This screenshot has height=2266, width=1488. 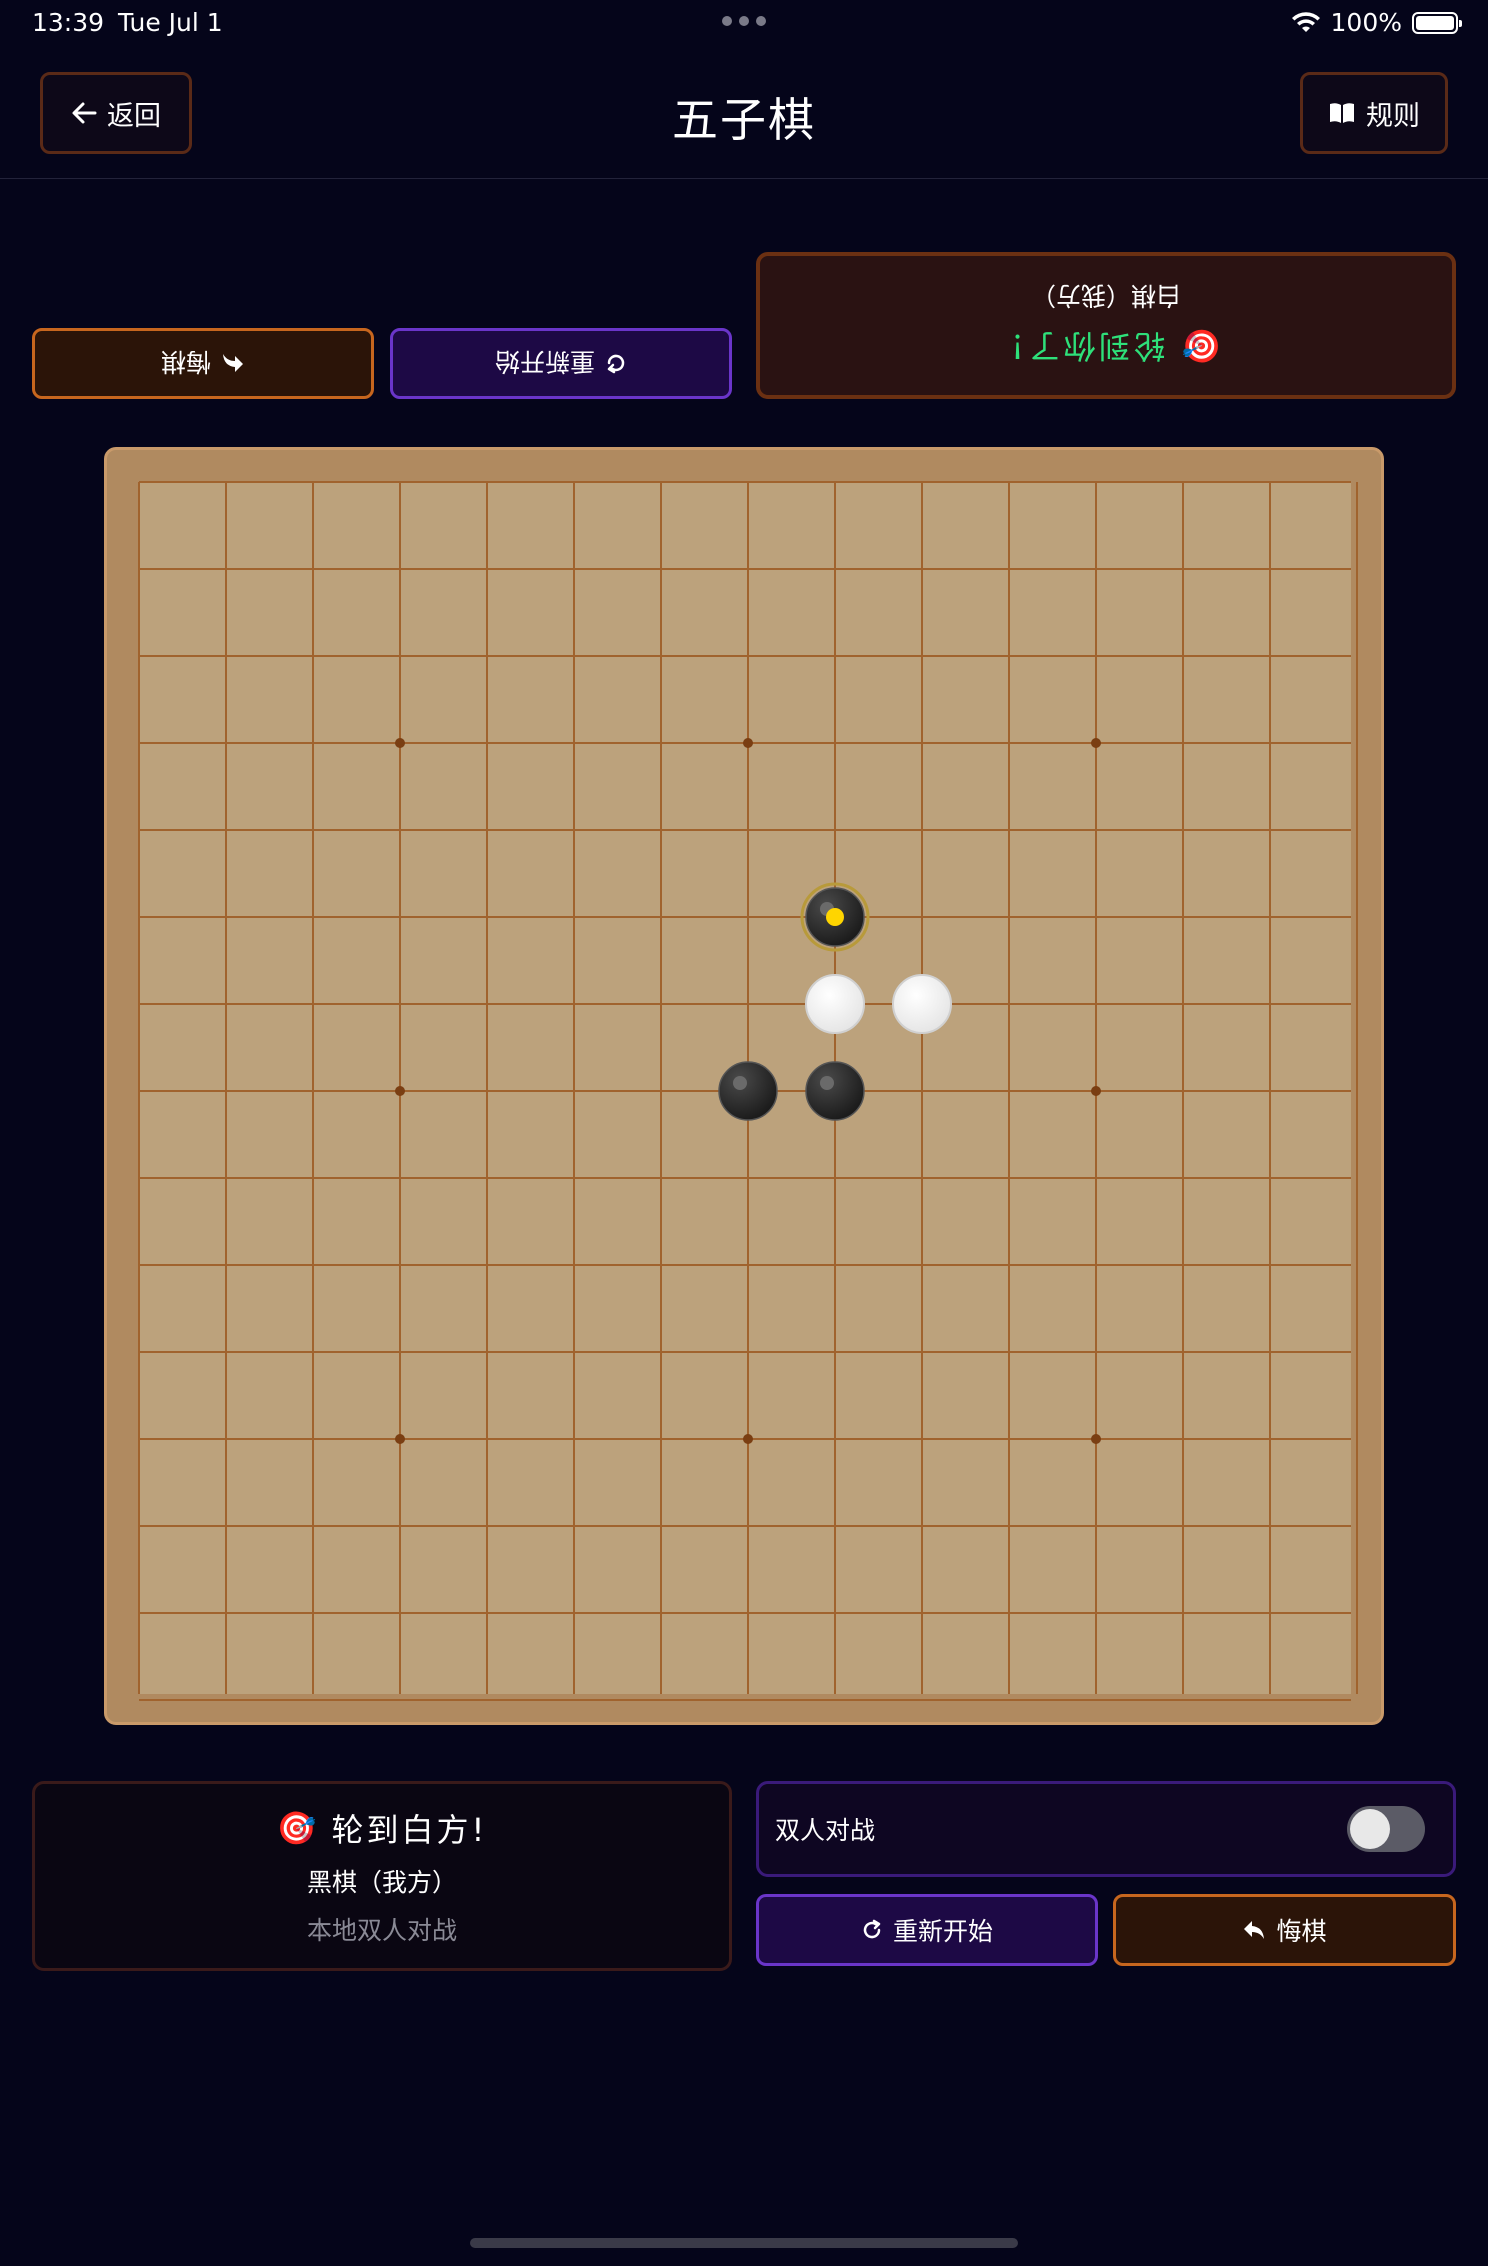 I want to click on opponent-player-text: 白棋（我方）, so click(x=1106, y=296).